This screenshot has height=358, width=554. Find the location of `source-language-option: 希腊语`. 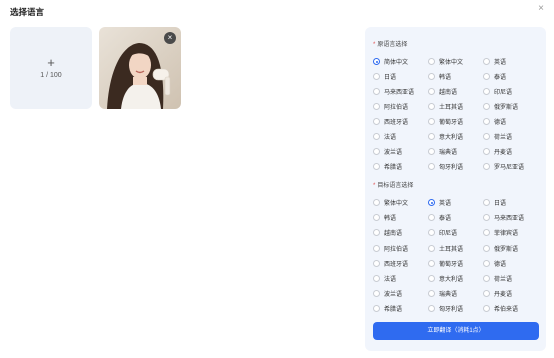

source-language-option: 希腊语 is located at coordinates (400, 166).